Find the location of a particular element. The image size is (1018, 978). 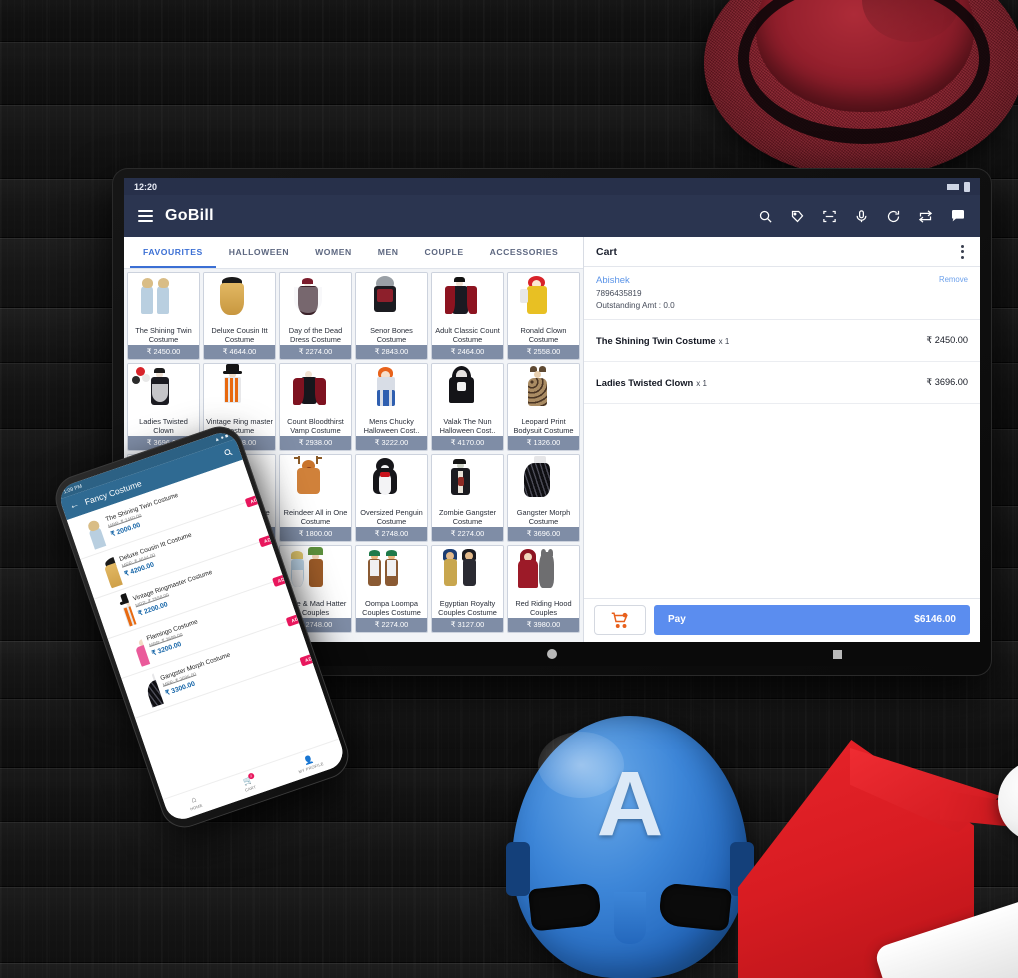

product-card: Leopard Print Bodysuit Costume ₹ 1326.00 is located at coordinates (543, 407).